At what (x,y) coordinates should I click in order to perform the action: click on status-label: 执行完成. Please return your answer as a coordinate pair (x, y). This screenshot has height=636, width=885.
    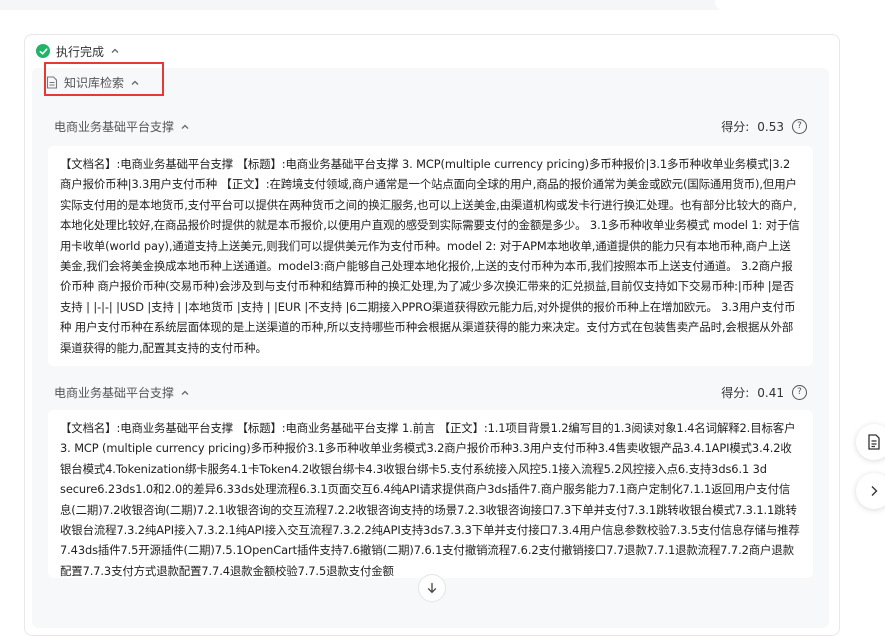
    Looking at the image, I should click on (80, 51).